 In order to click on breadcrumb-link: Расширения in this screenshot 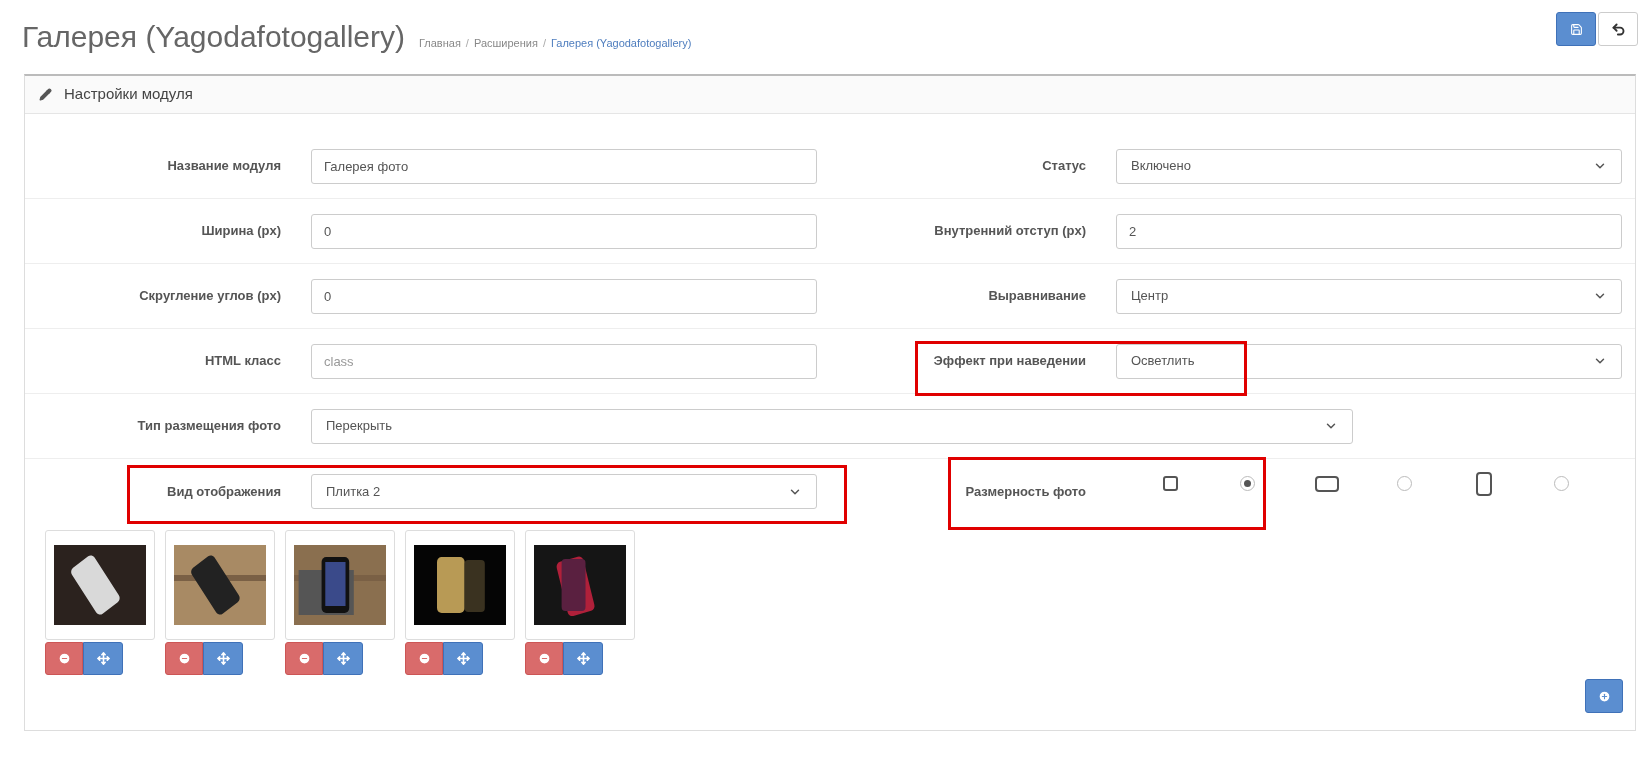, I will do `click(505, 43)`.